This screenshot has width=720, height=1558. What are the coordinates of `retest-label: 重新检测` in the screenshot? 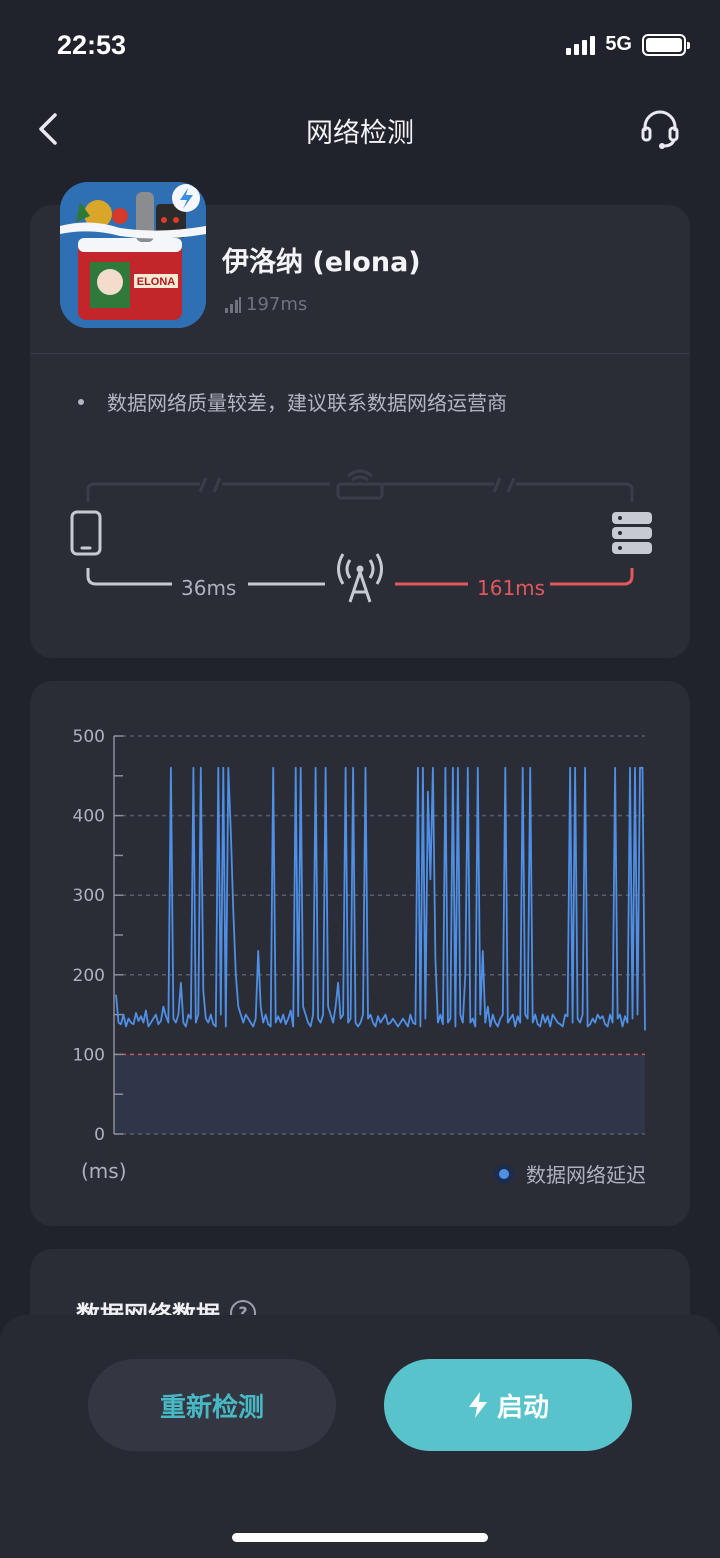 It's located at (211, 1407).